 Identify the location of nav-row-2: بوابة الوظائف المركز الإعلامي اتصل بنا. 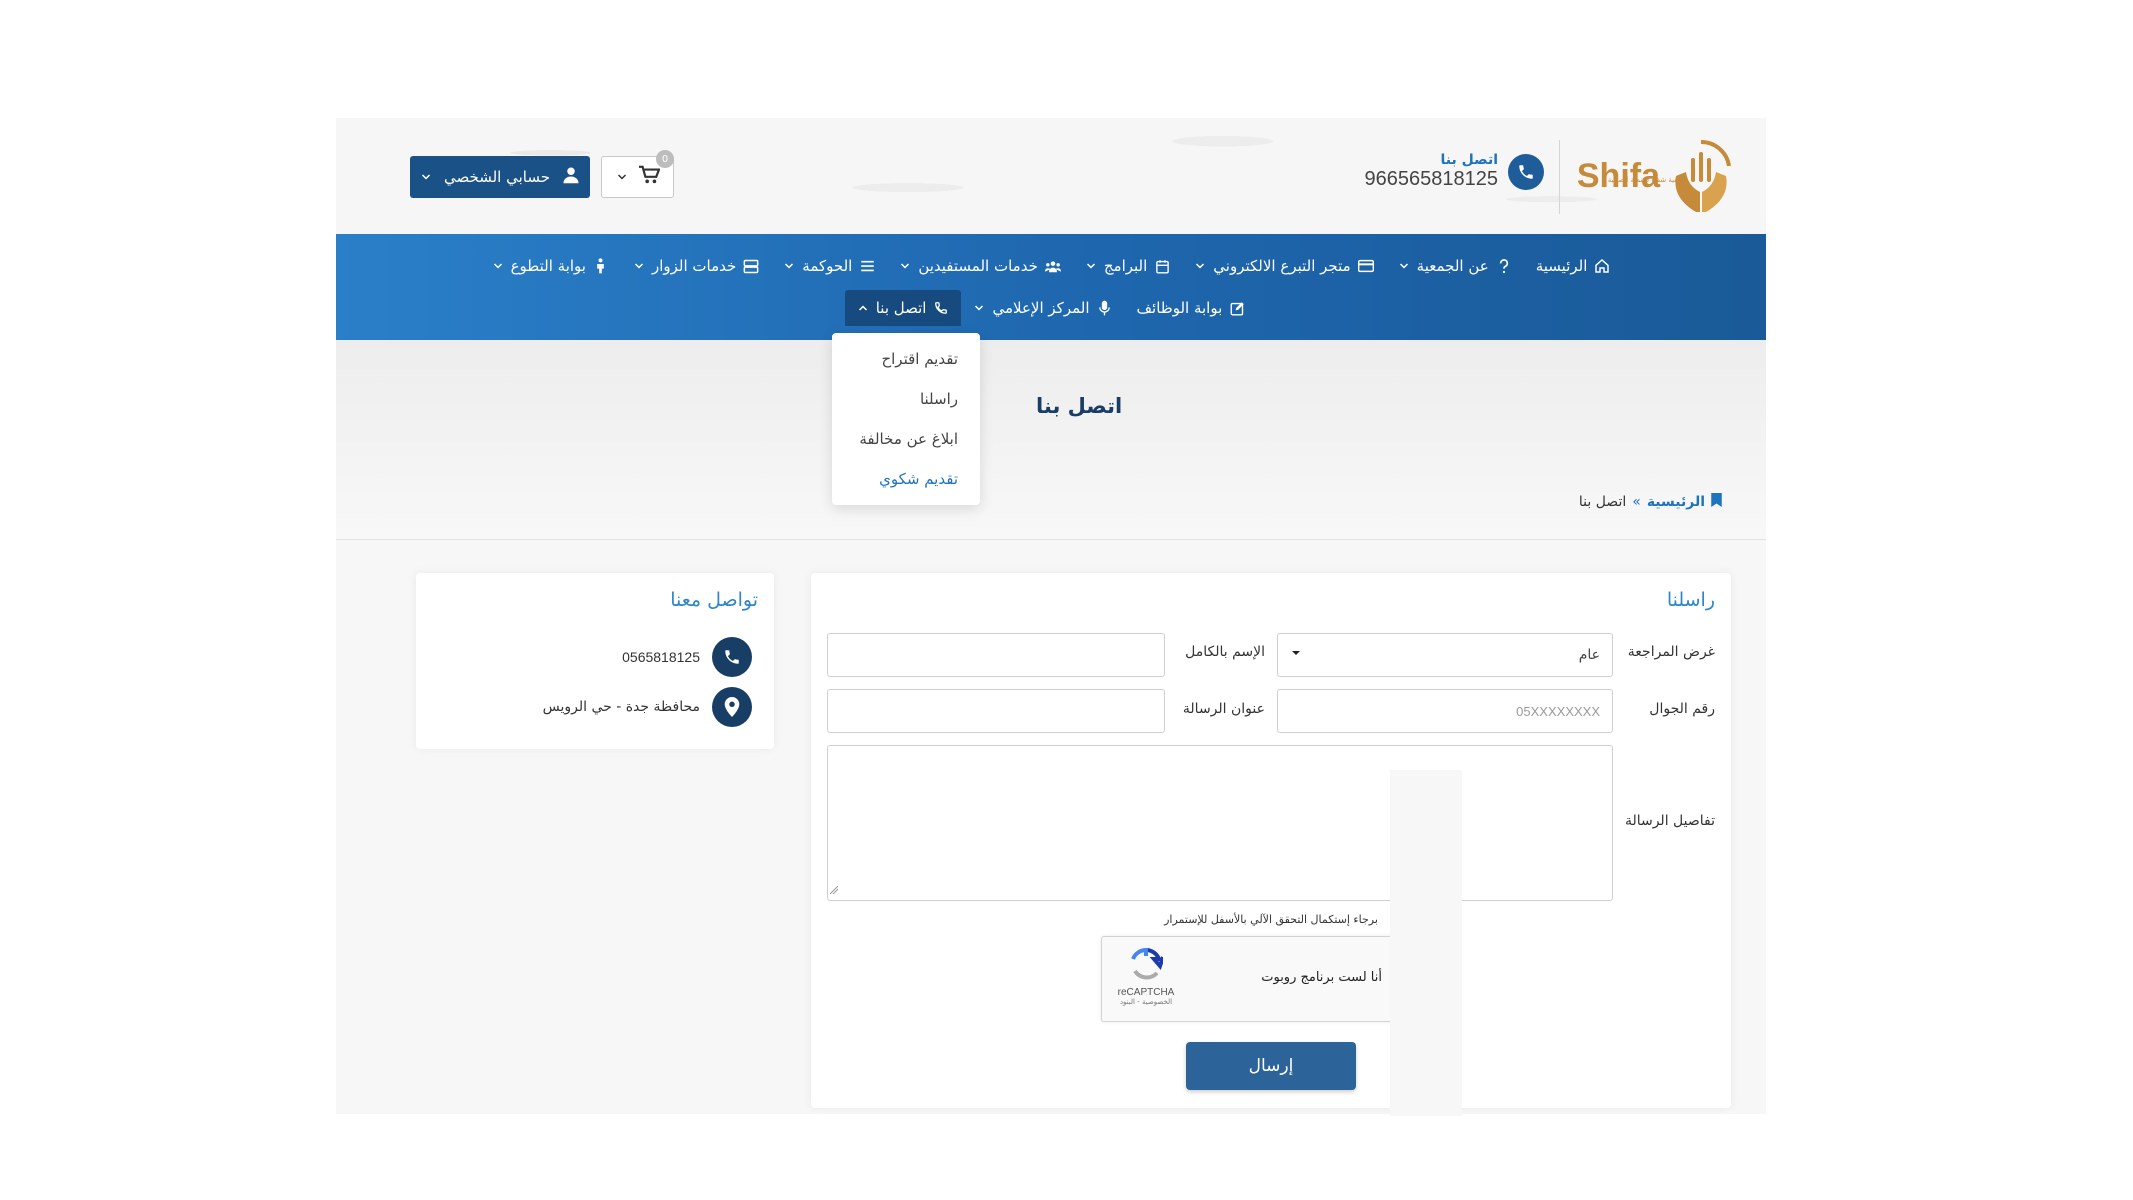
(1051, 308).